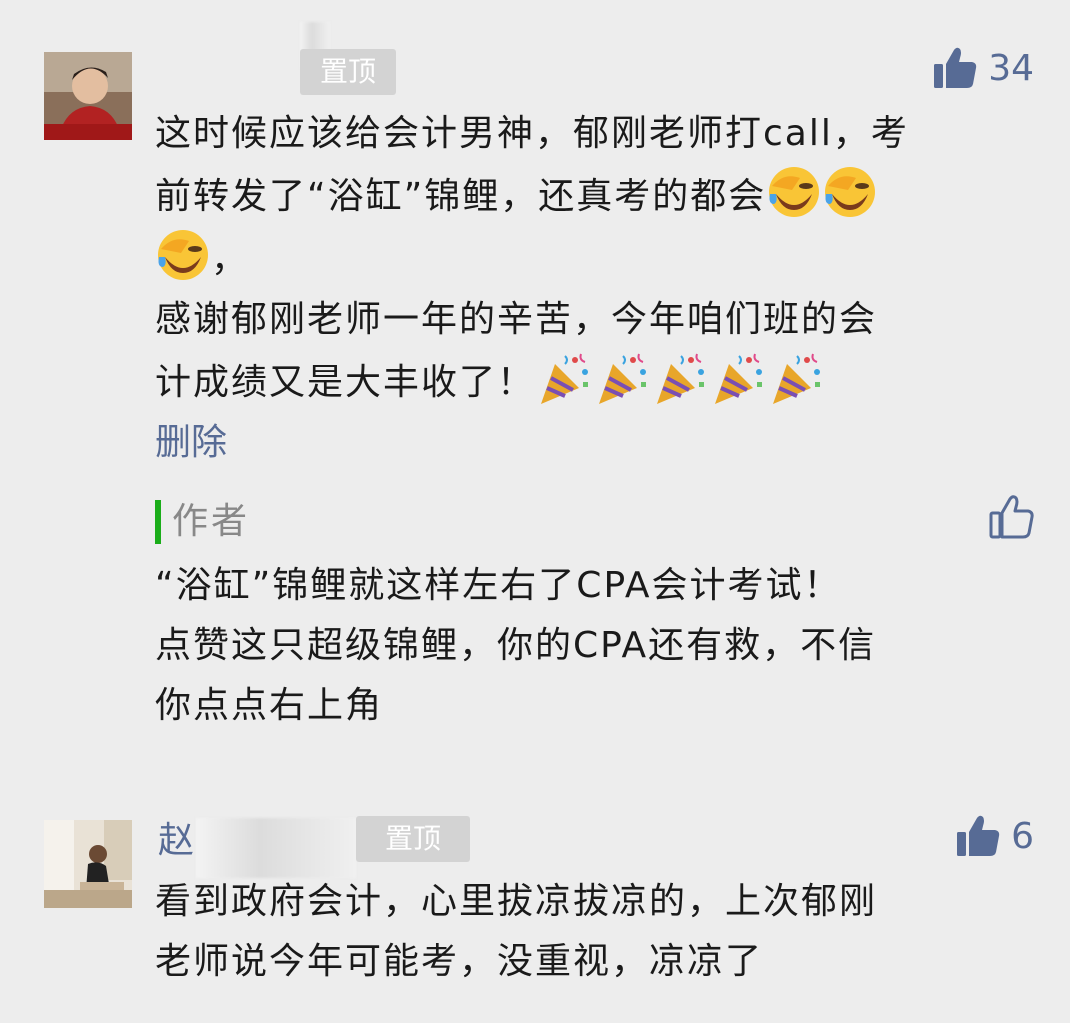 The height and width of the screenshot is (1023, 1070). I want to click on reply-line: 点赞这只超级锦鲤，你的CPA还有救，不信, so click(516, 645).